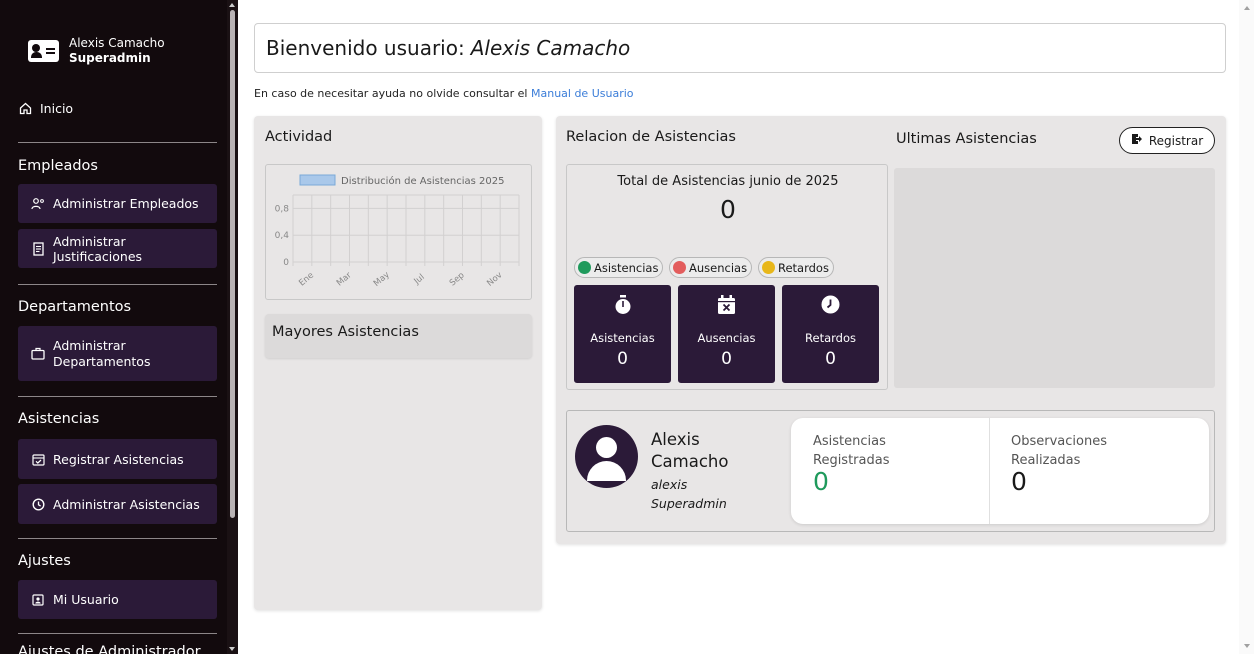 The image size is (1254, 654). I want to click on legend-label: Asistencias, so click(626, 267).